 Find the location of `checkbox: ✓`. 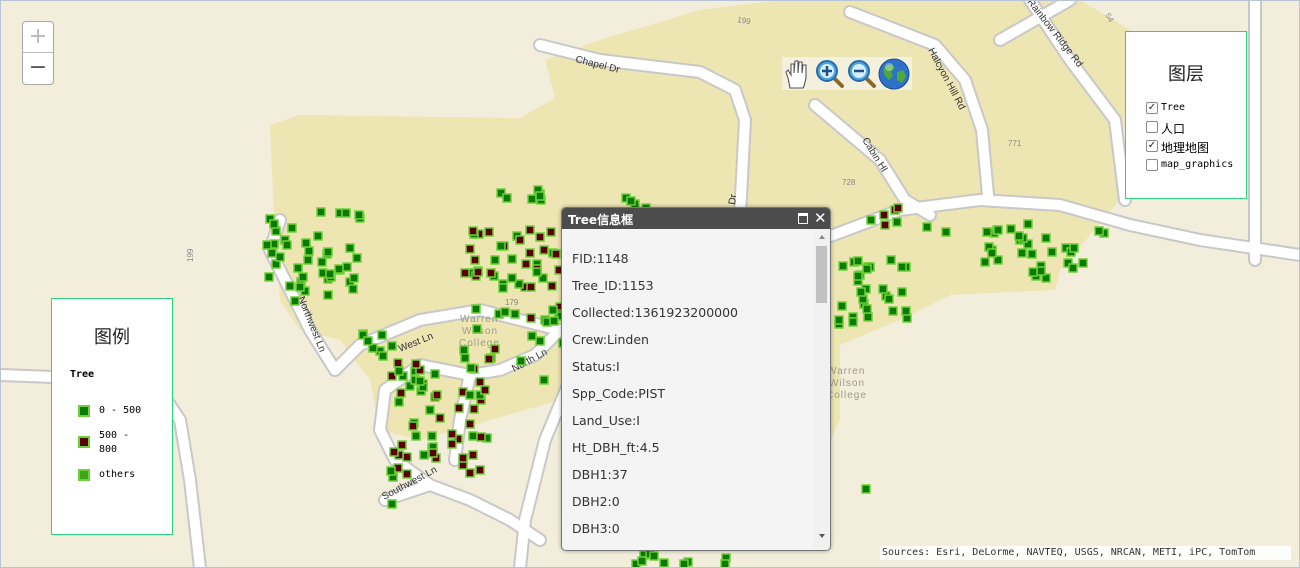

checkbox: ✓ is located at coordinates (1152, 108).